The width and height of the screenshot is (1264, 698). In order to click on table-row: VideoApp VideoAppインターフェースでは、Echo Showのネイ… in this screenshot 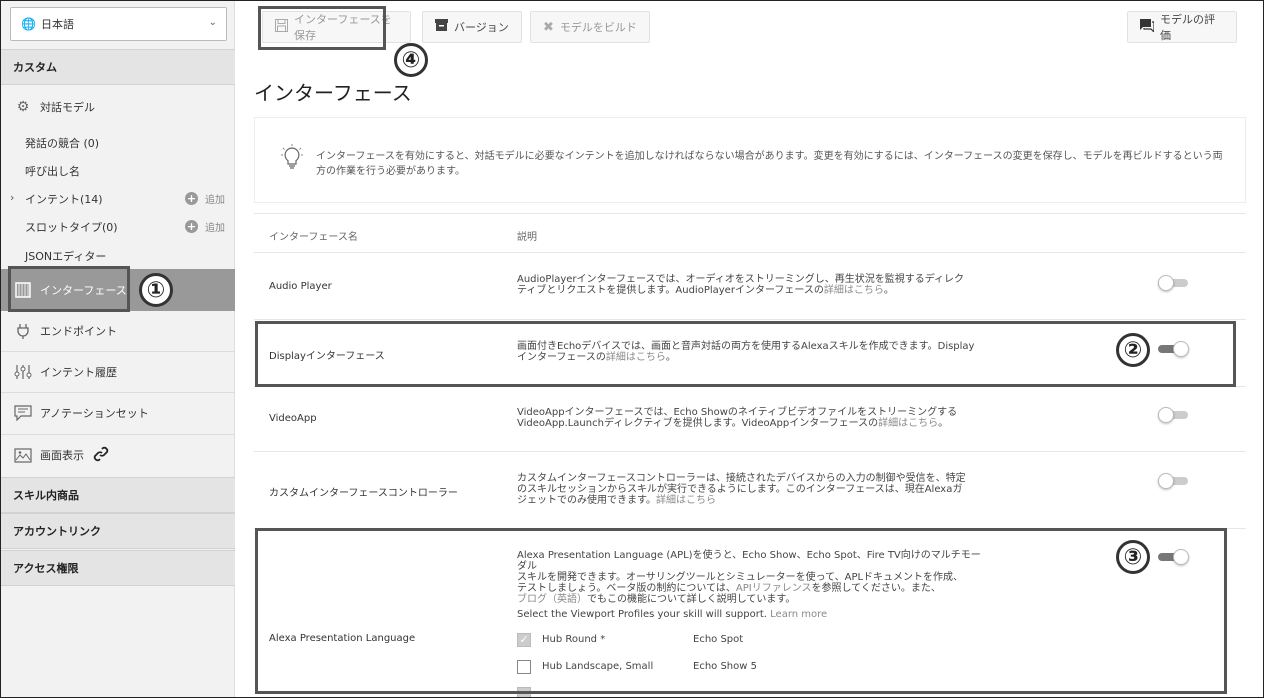, I will do `click(750, 419)`.